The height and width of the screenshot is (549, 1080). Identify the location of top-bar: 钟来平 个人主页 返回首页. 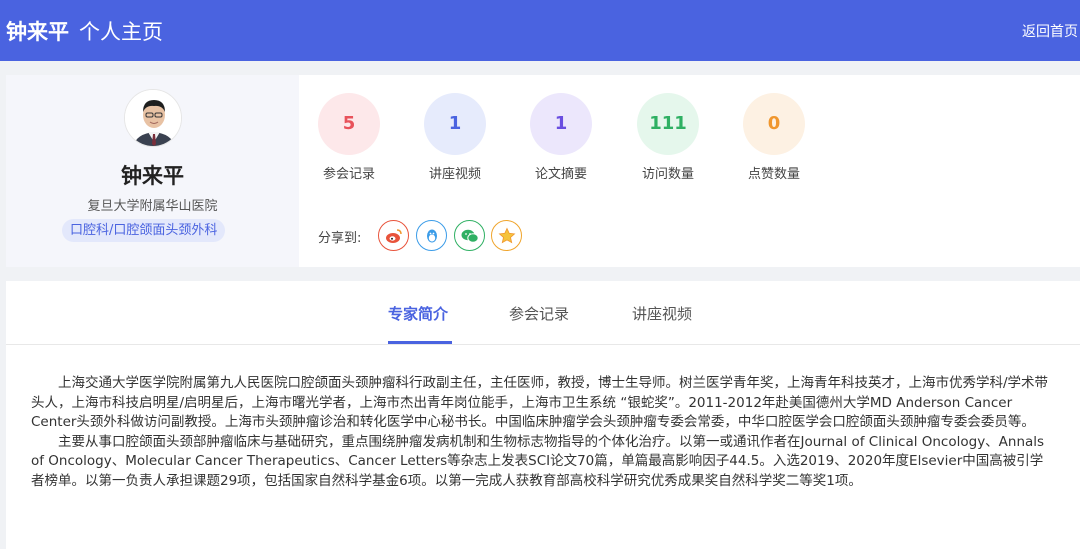
(540, 30).